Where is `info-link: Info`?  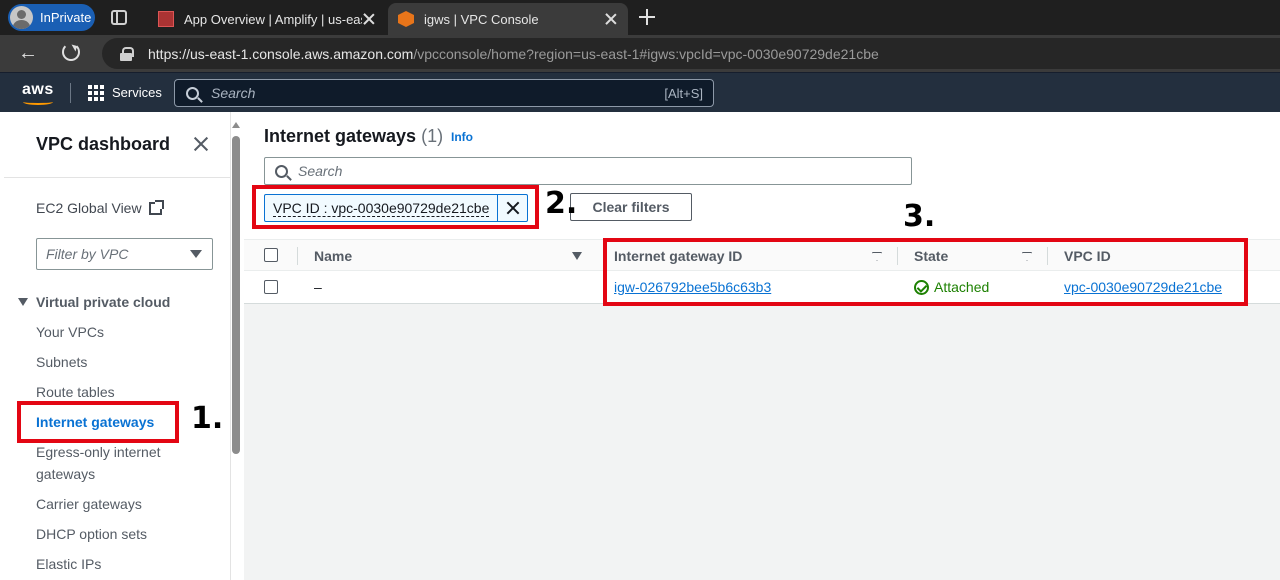
info-link: Info is located at coordinates (462, 137).